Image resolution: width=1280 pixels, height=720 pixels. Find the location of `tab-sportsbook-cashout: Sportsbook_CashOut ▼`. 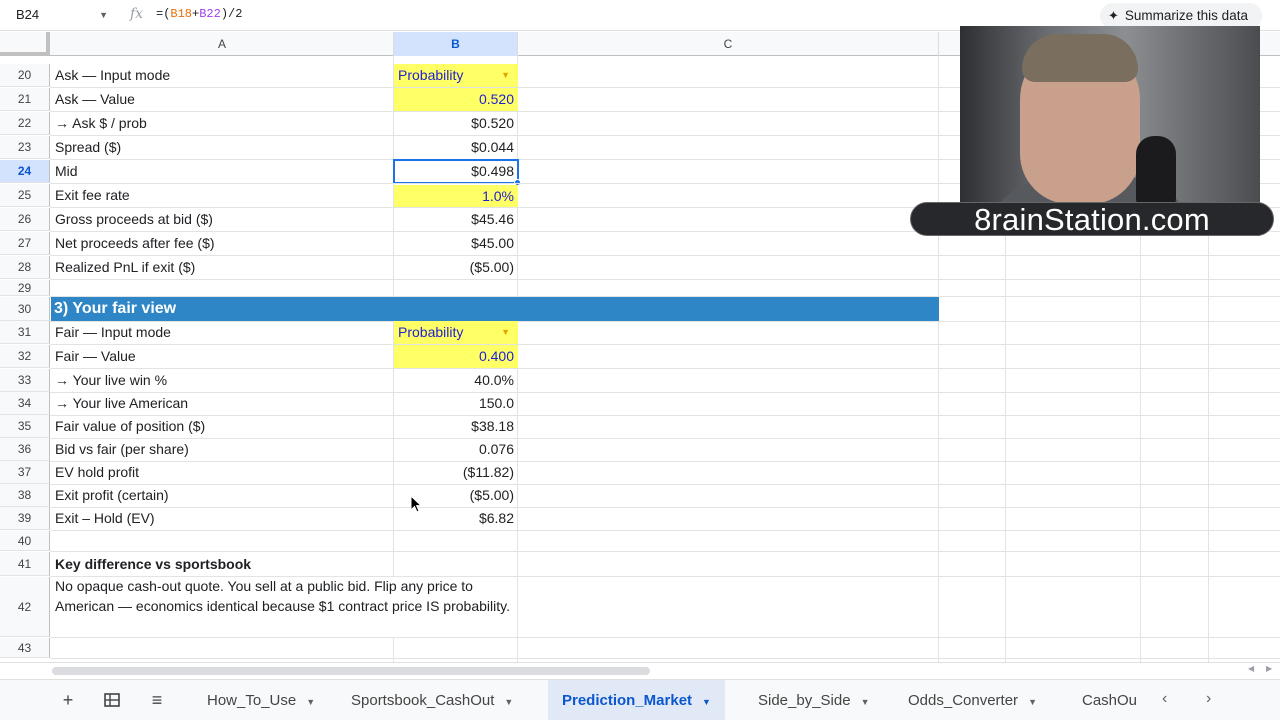

tab-sportsbook-cashout: Sportsbook_CashOut ▼ is located at coordinates (432, 700).